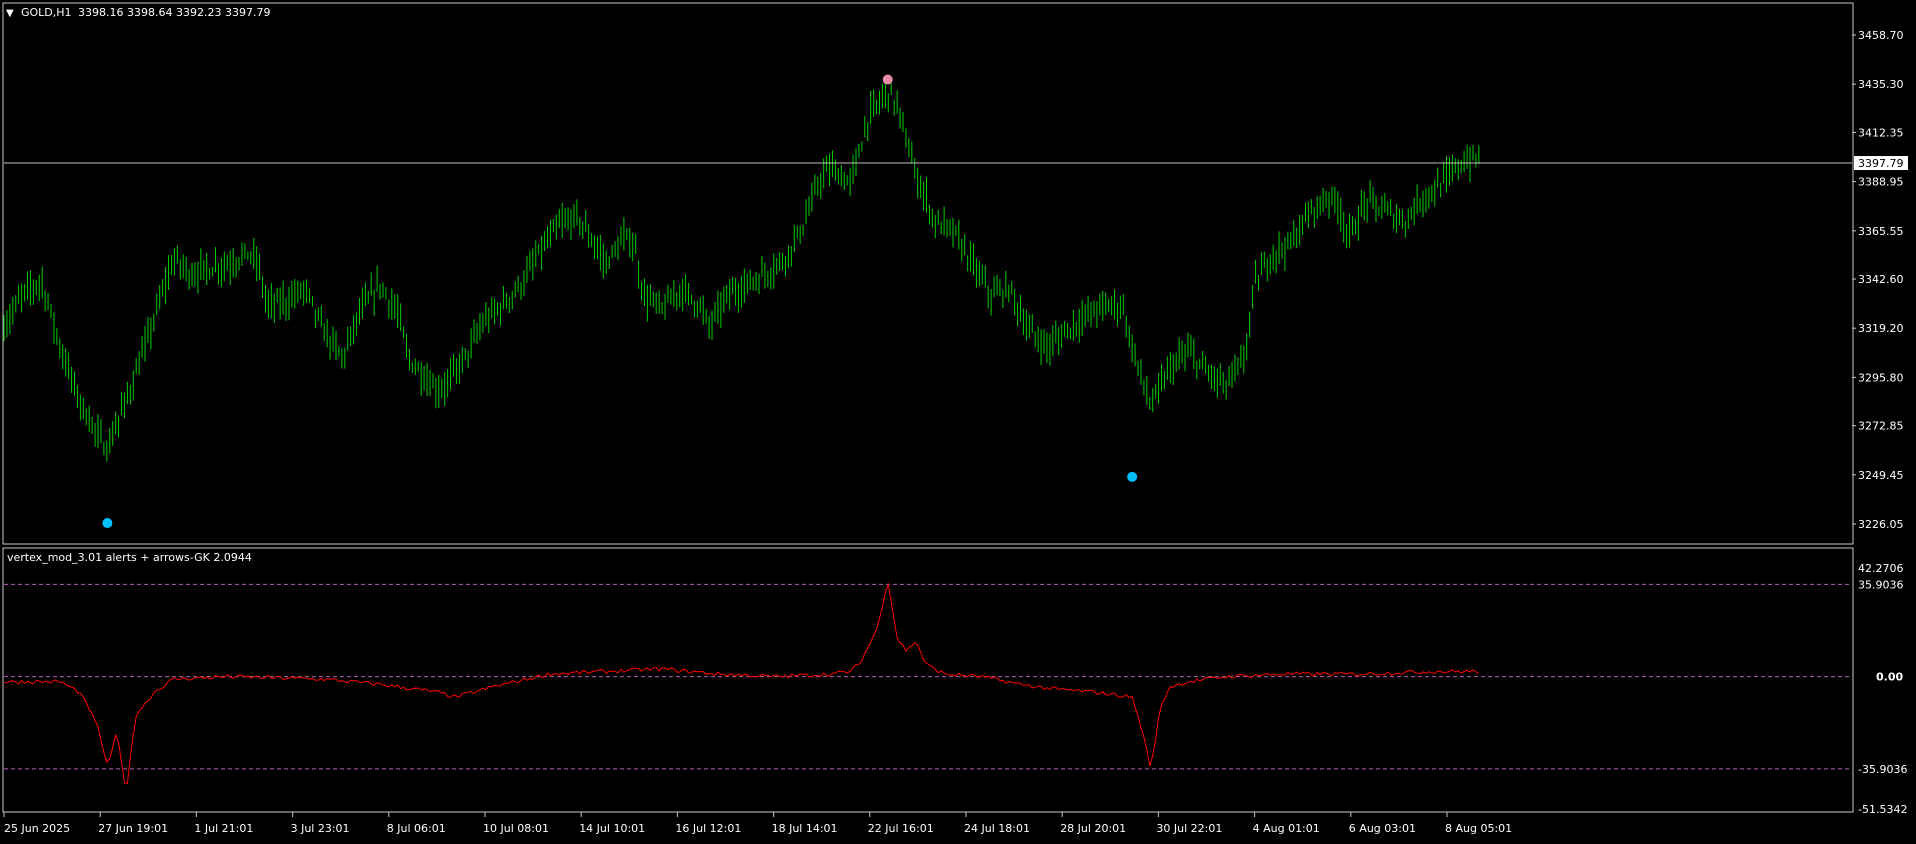 The image size is (1916, 844). What do you see at coordinates (612, 828) in the screenshot?
I see `x-tick-label: 14 Jul 10:01` at bounding box center [612, 828].